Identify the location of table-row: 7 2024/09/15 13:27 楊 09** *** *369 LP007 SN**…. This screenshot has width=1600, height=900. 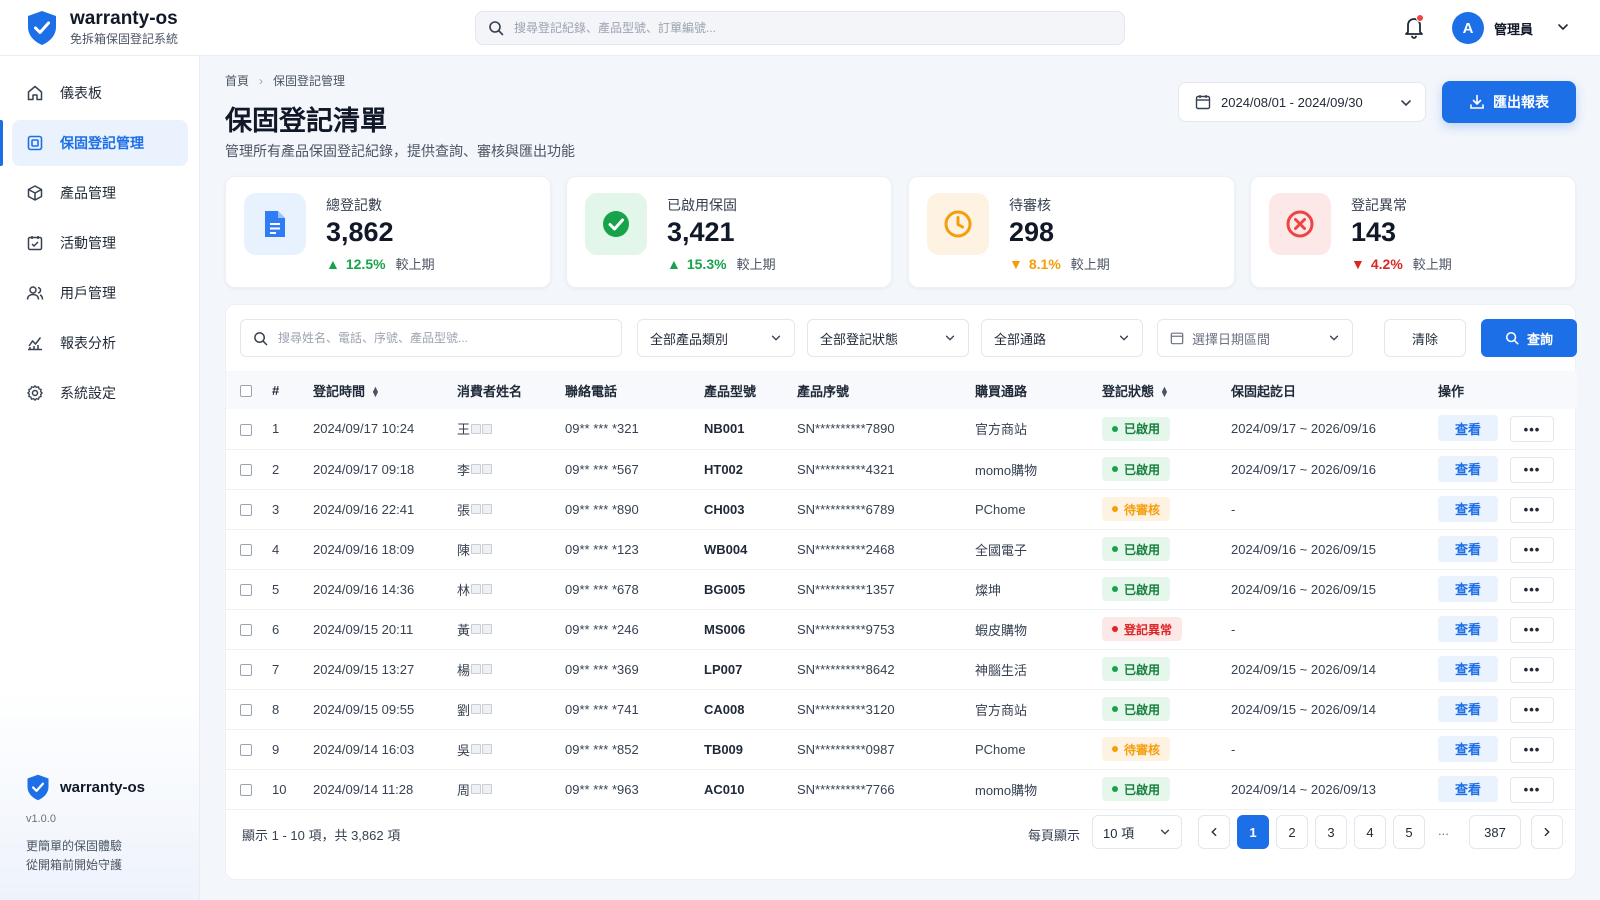
(901, 669).